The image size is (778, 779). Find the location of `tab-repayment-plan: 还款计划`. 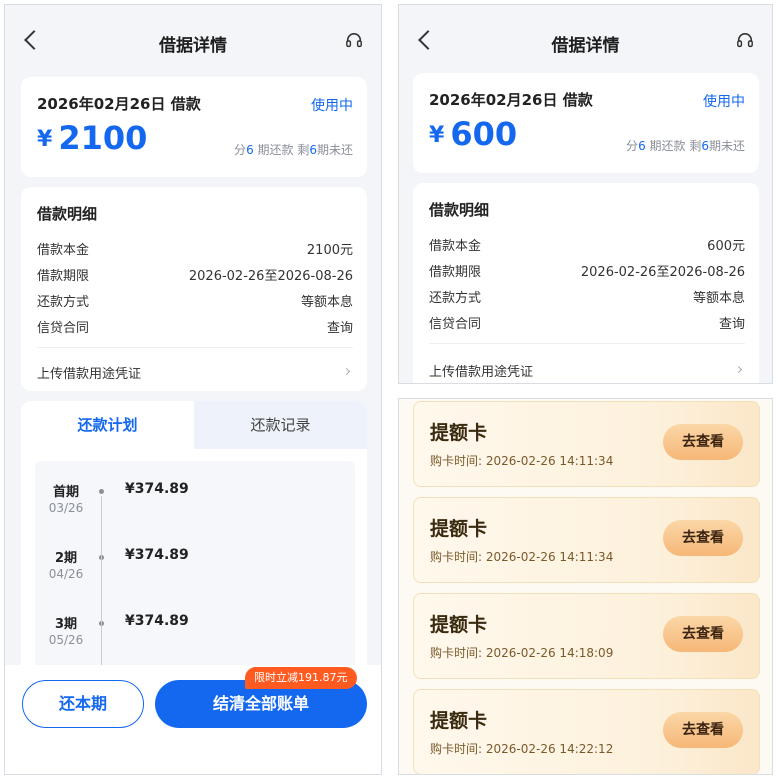

tab-repayment-plan: 还款计划 is located at coordinates (107, 425).